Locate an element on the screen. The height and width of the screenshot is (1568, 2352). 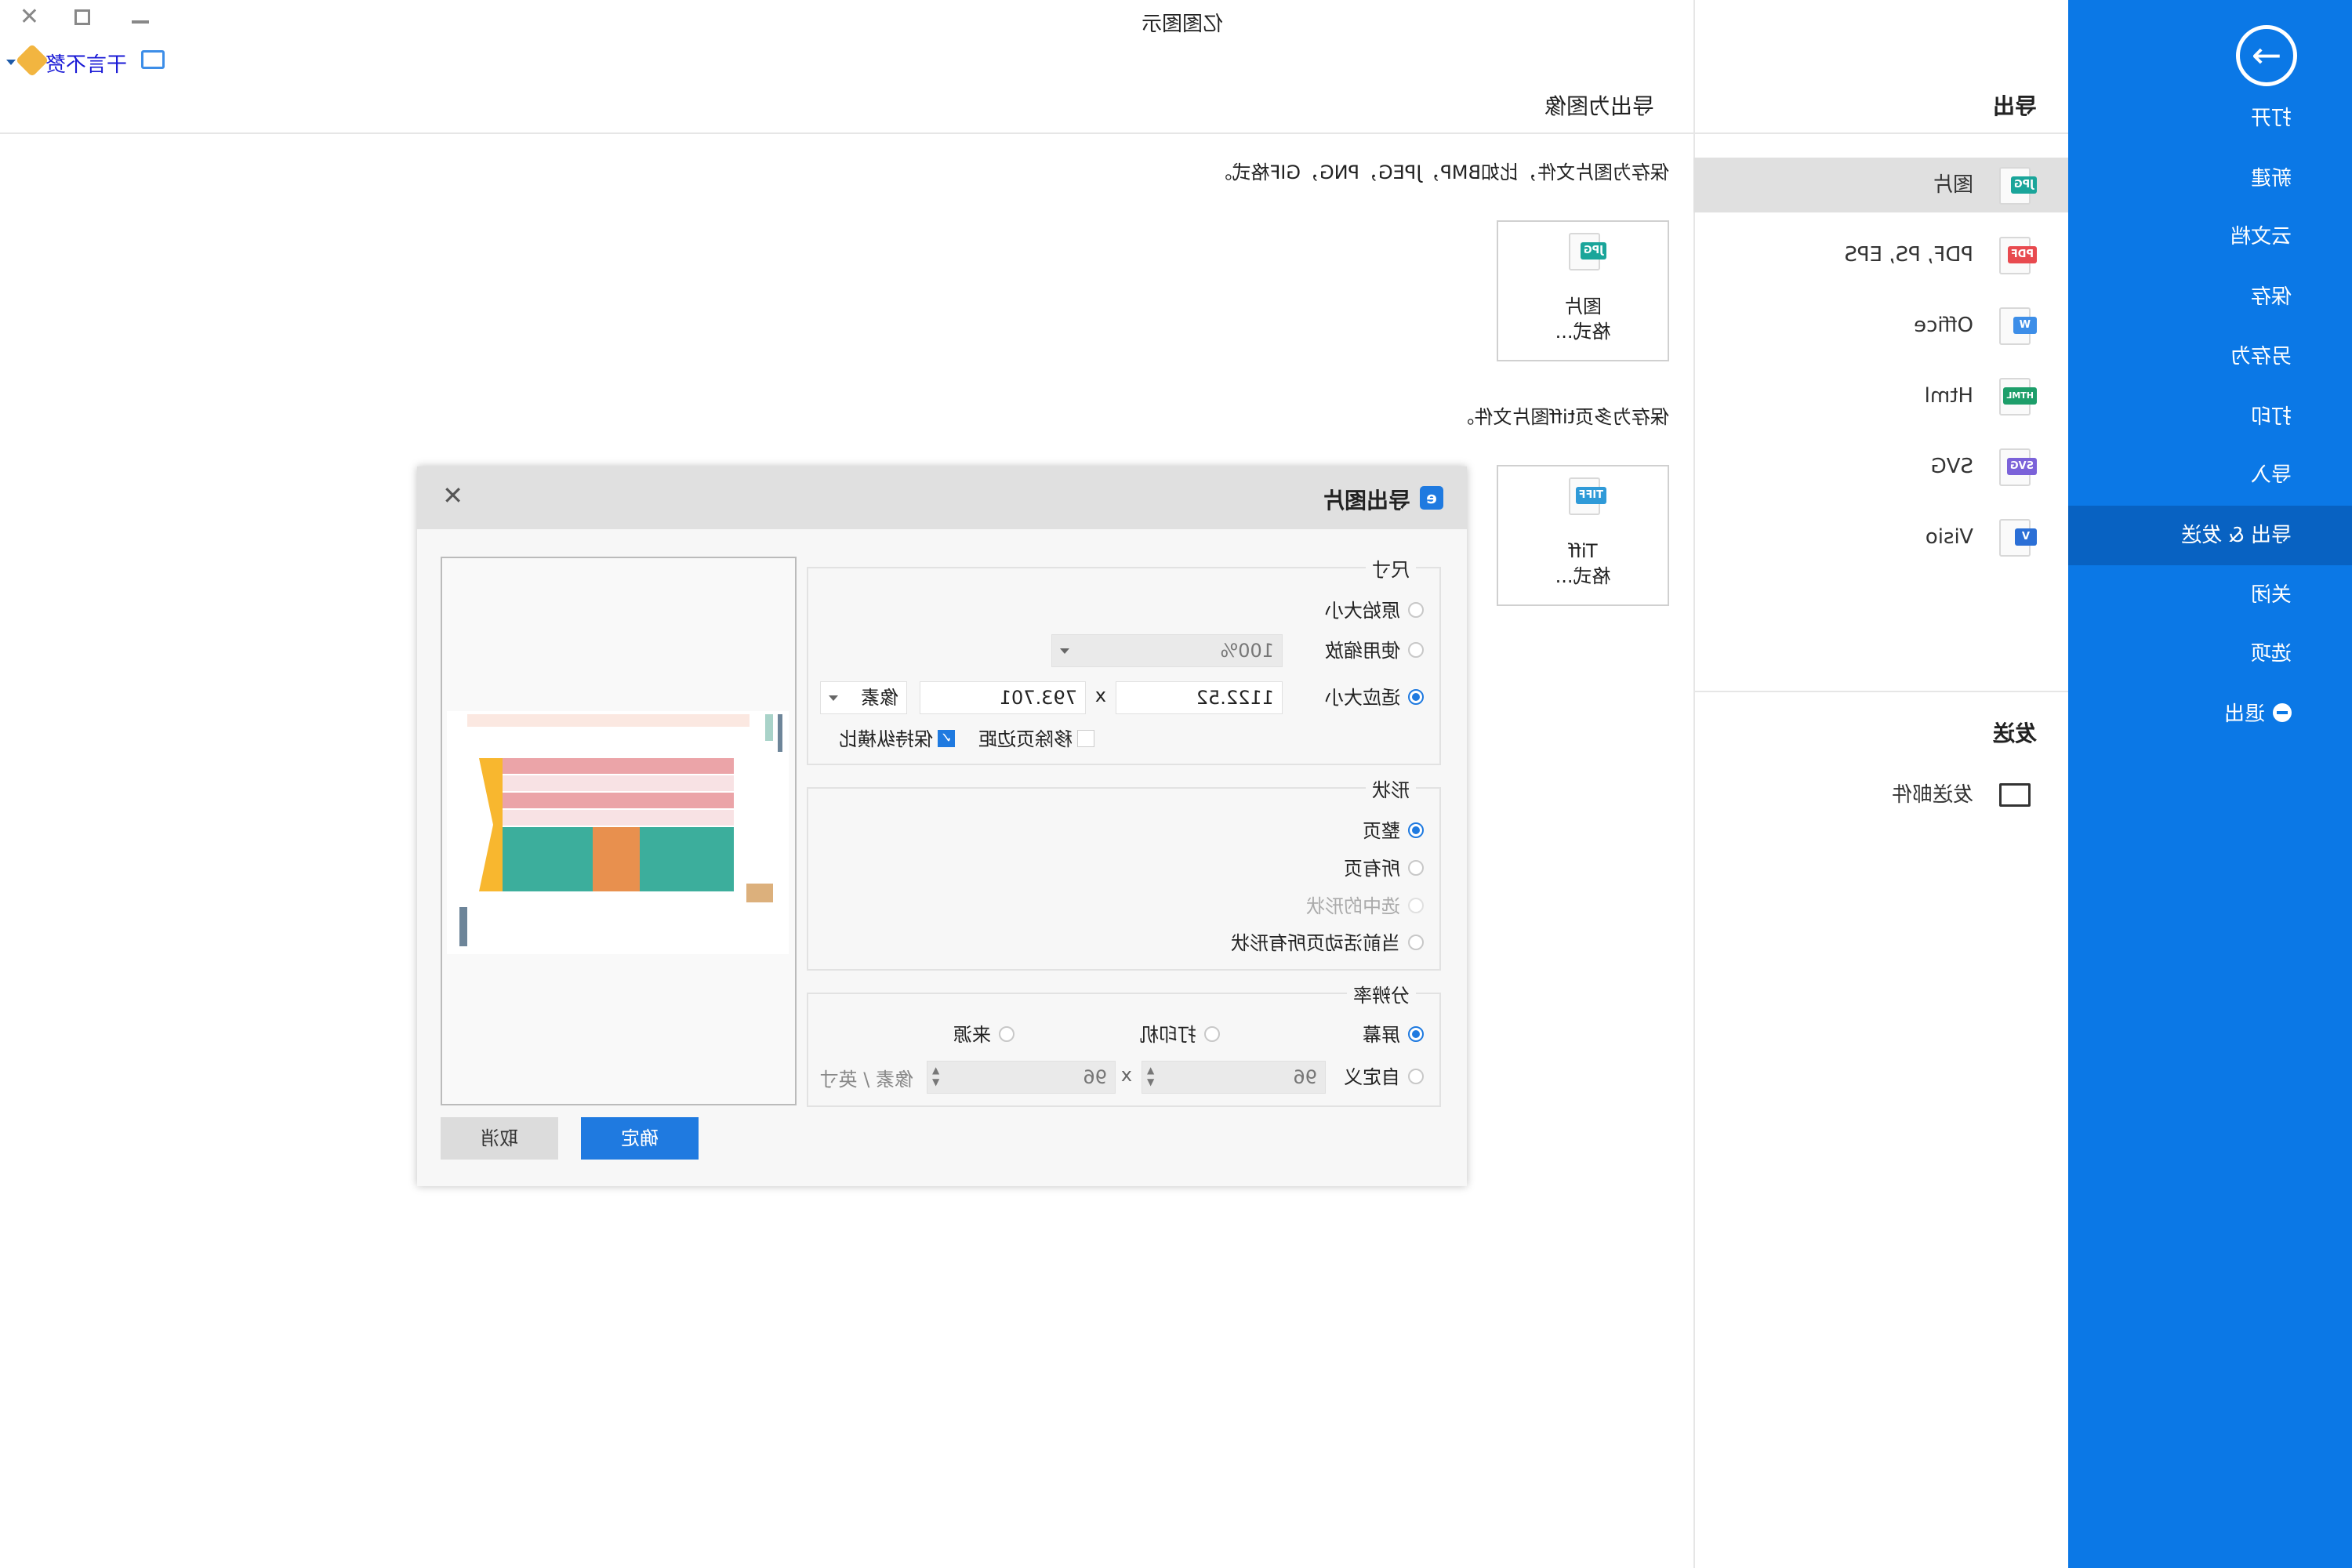
dpi-y-spinner: 96 ▲ ▼ is located at coordinates (1021, 1077).